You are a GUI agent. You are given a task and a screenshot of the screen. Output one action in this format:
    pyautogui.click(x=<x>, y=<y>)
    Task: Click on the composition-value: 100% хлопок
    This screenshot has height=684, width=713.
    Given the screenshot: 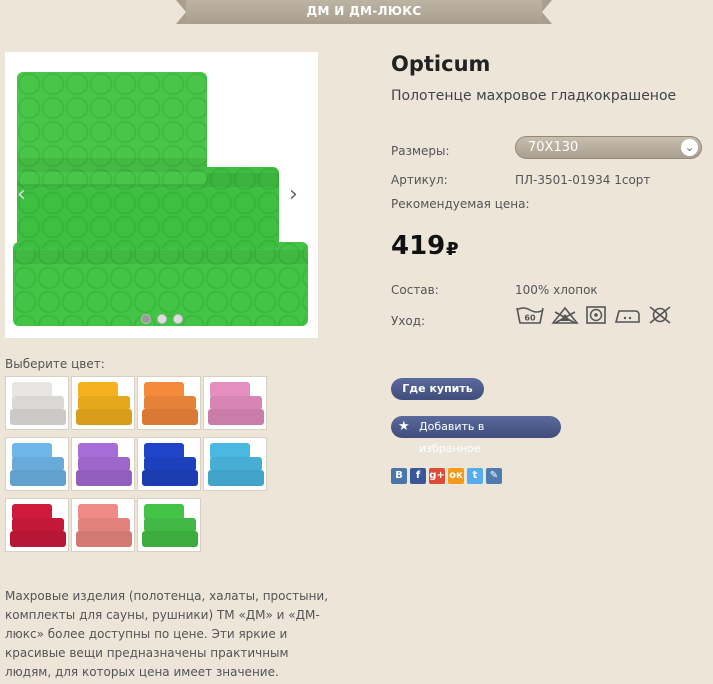 What is the action you would take?
    pyautogui.click(x=556, y=290)
    